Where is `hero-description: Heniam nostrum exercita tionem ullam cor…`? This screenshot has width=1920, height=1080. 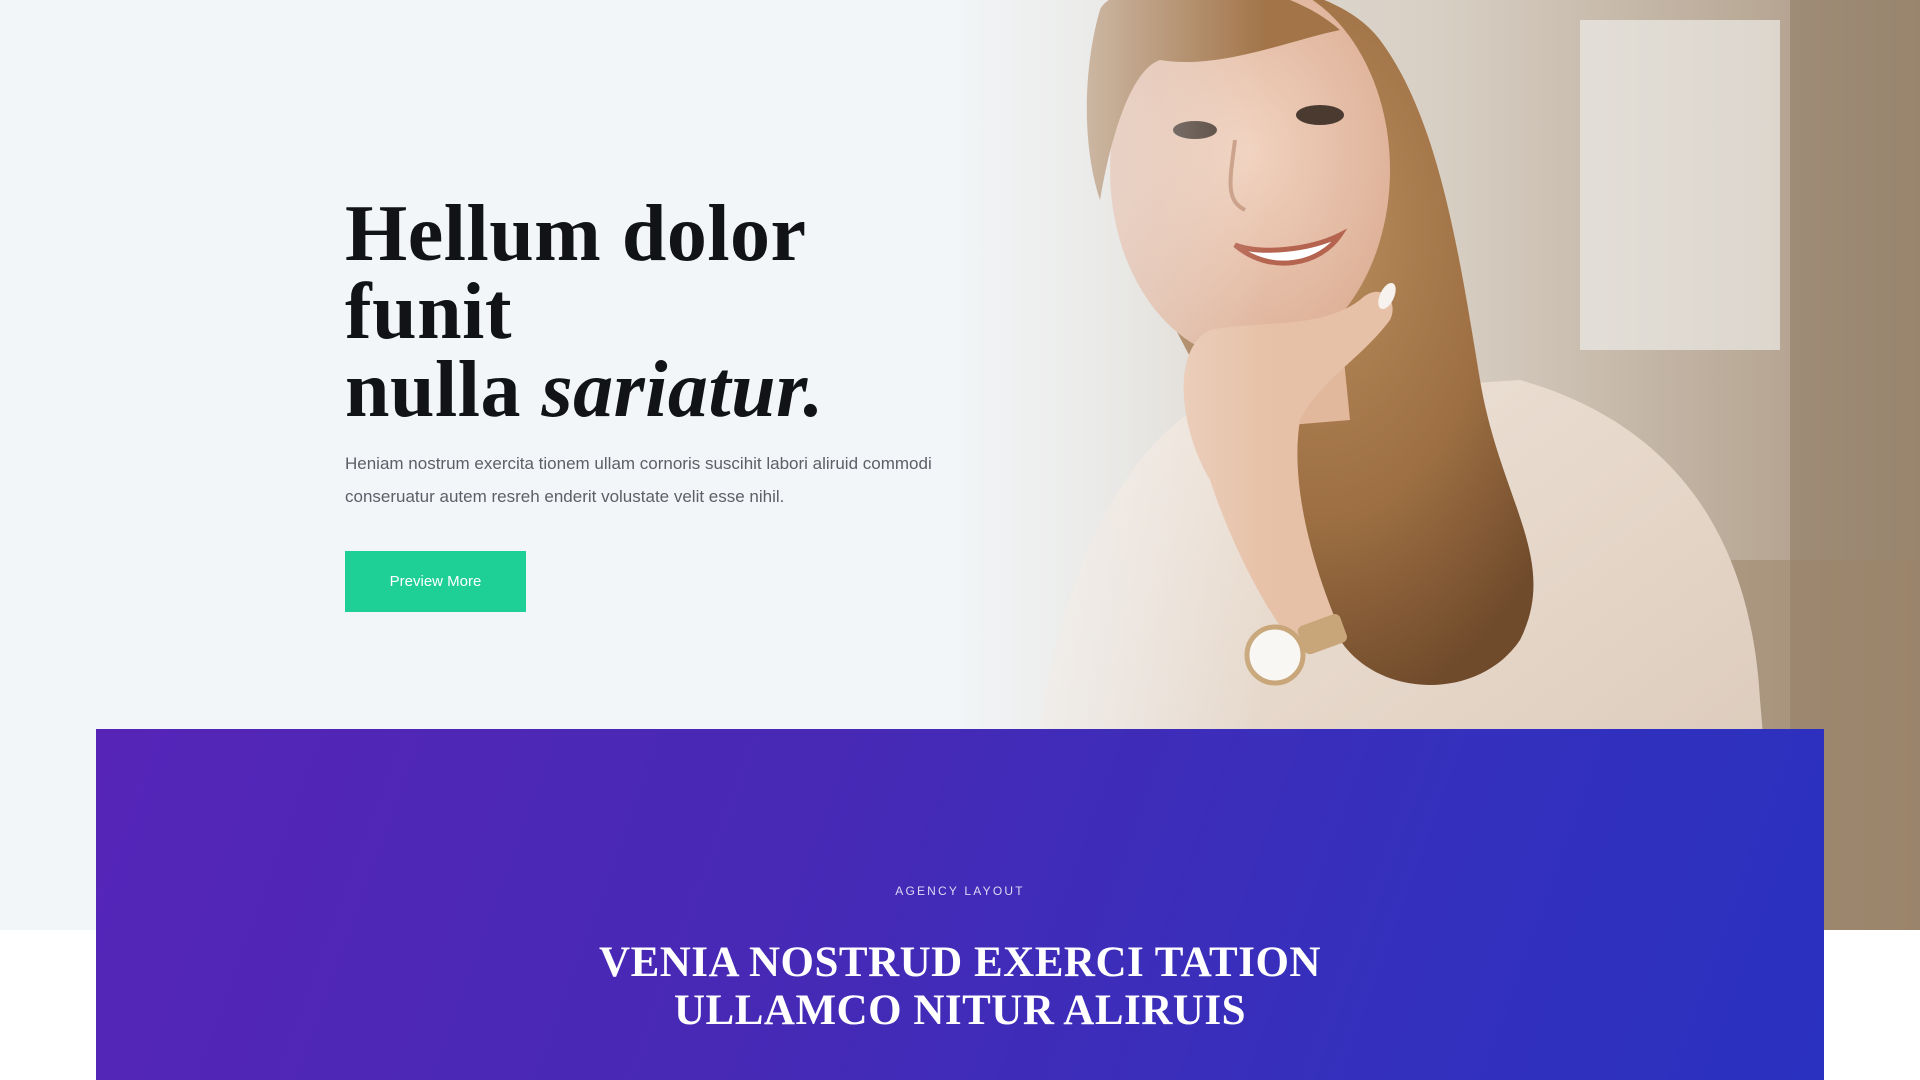
hero-description: Heniam nostrum exercita tionem ullam cor… is located at coordinates (638, 480).